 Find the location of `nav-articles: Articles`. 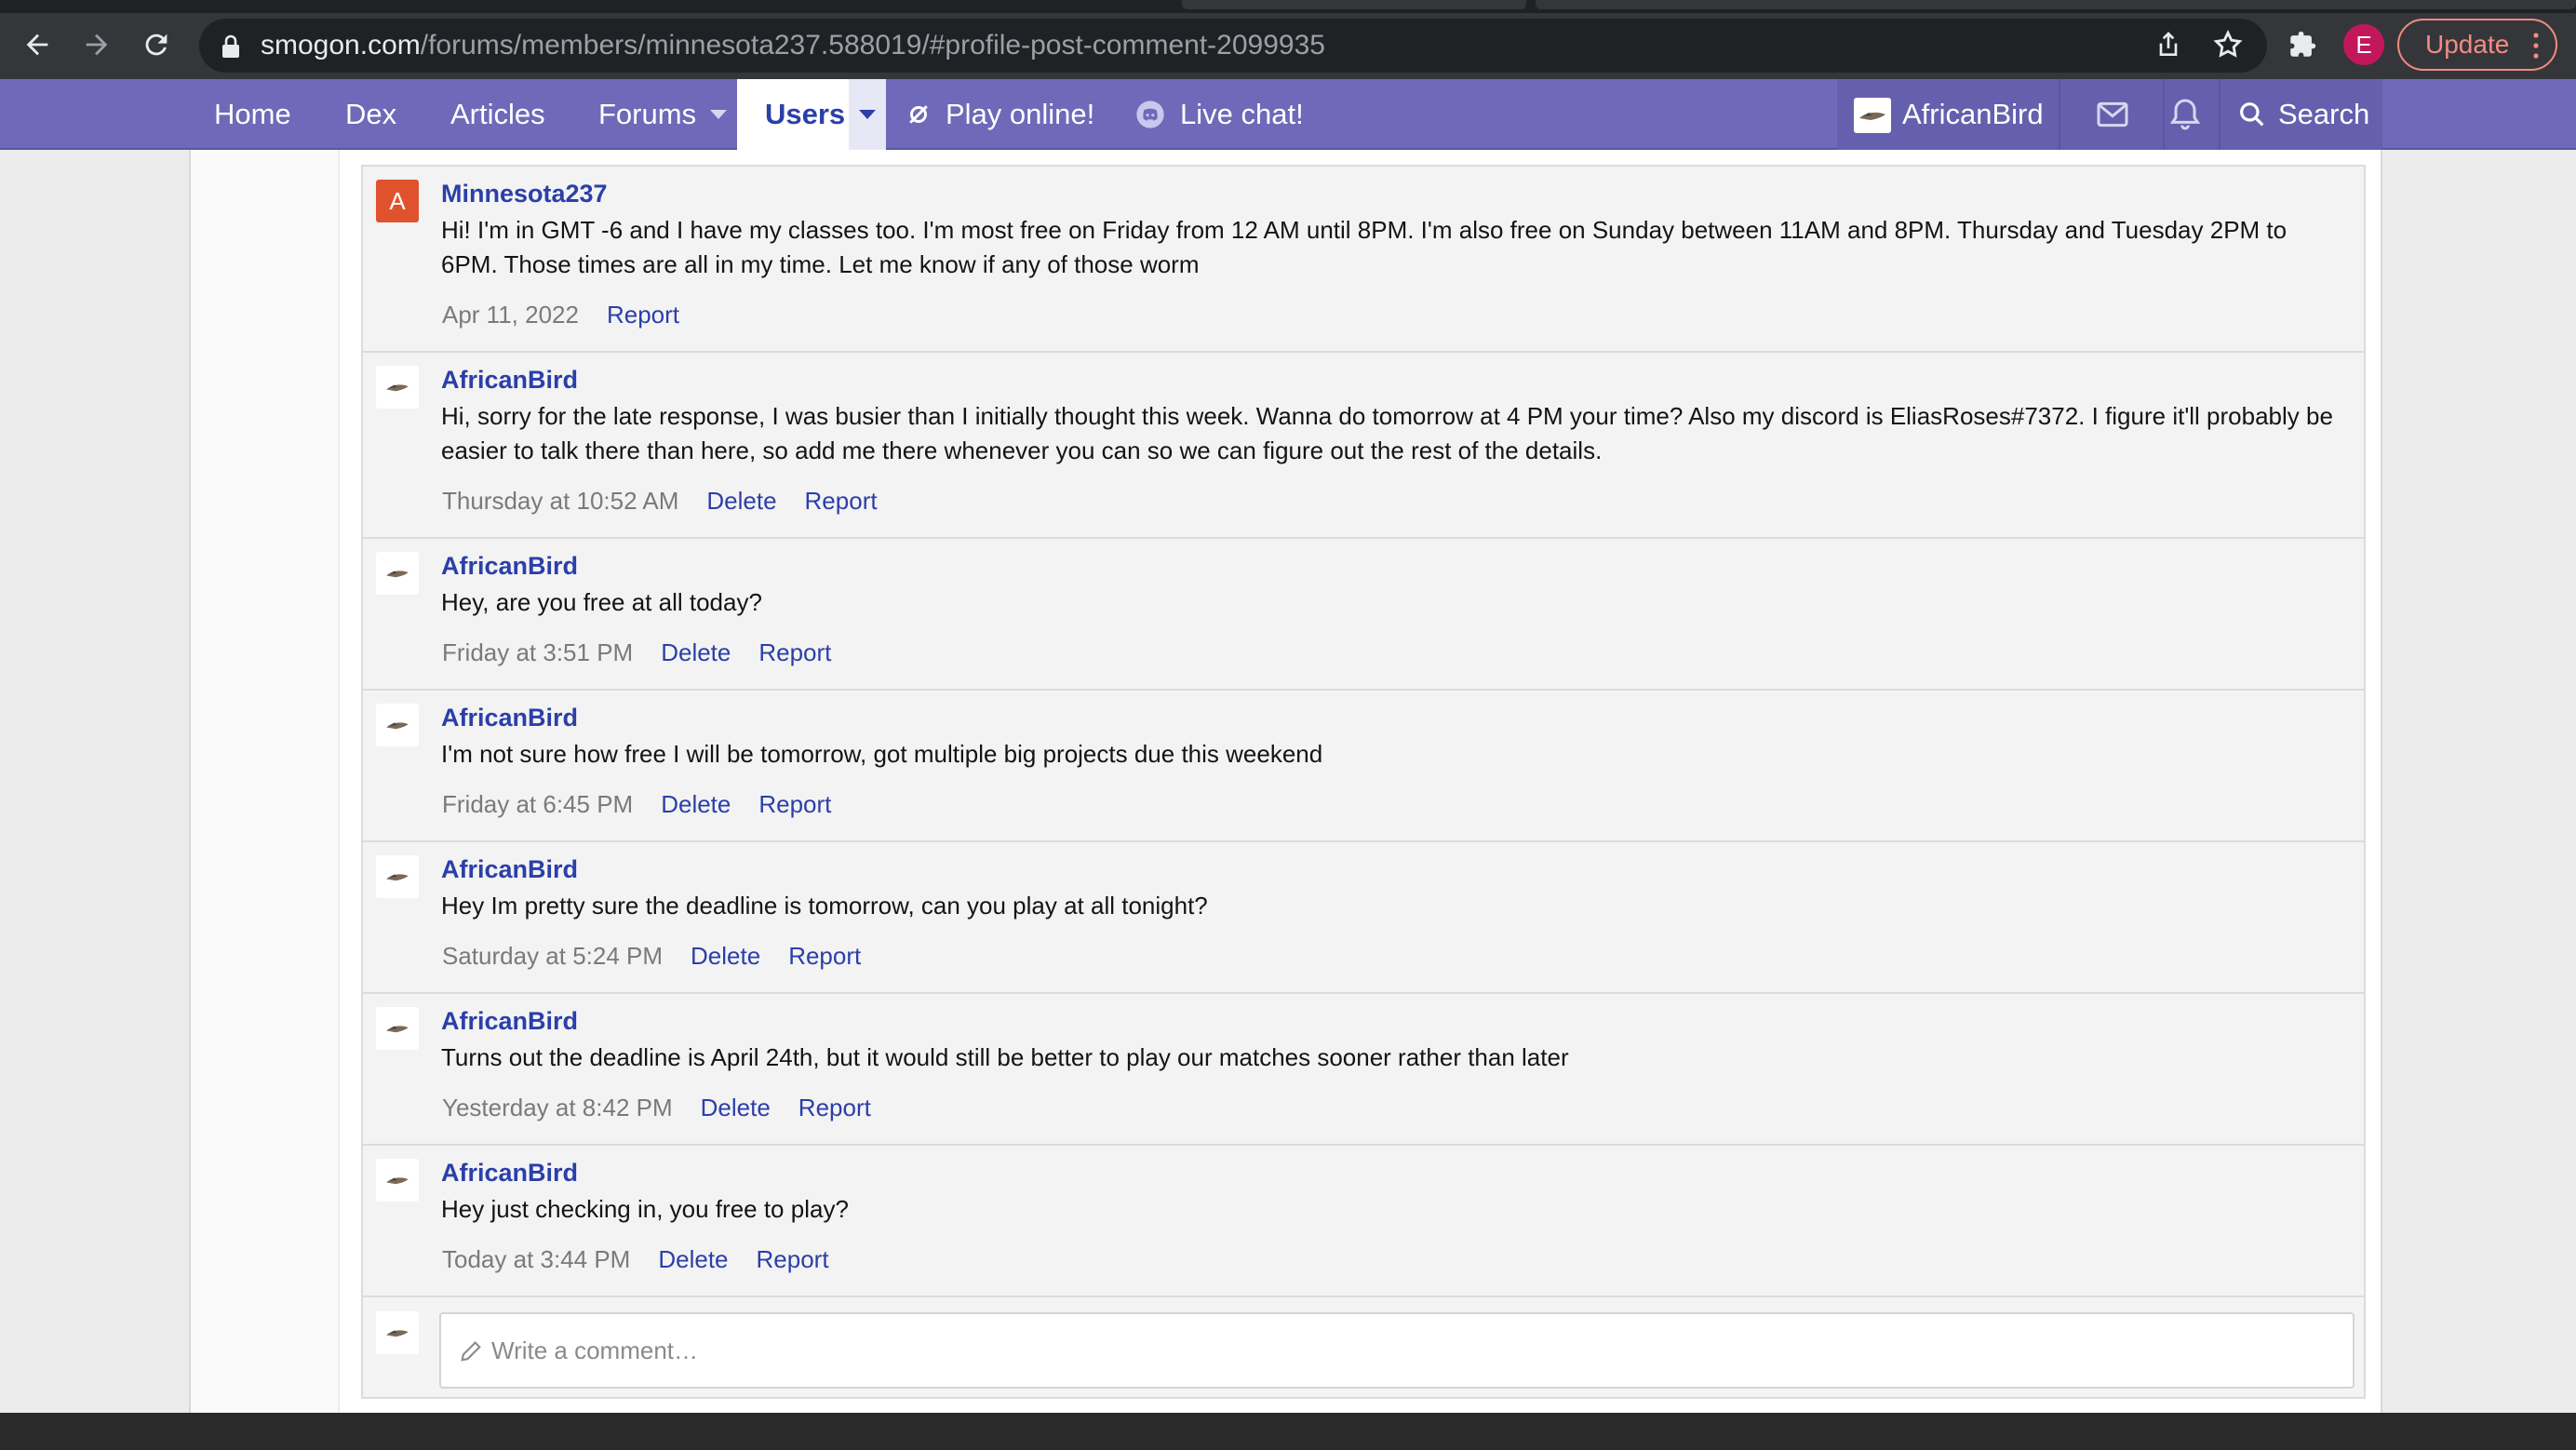

nav-articles: Articles is located at coordinates (497, 115).